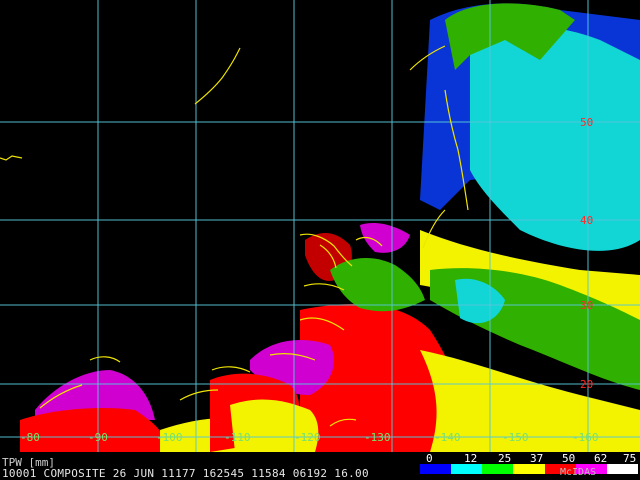 Image resolution: width=640 pixels, height=480 pixels. I want to click on lat-label-20: 20, so click(586, 384).